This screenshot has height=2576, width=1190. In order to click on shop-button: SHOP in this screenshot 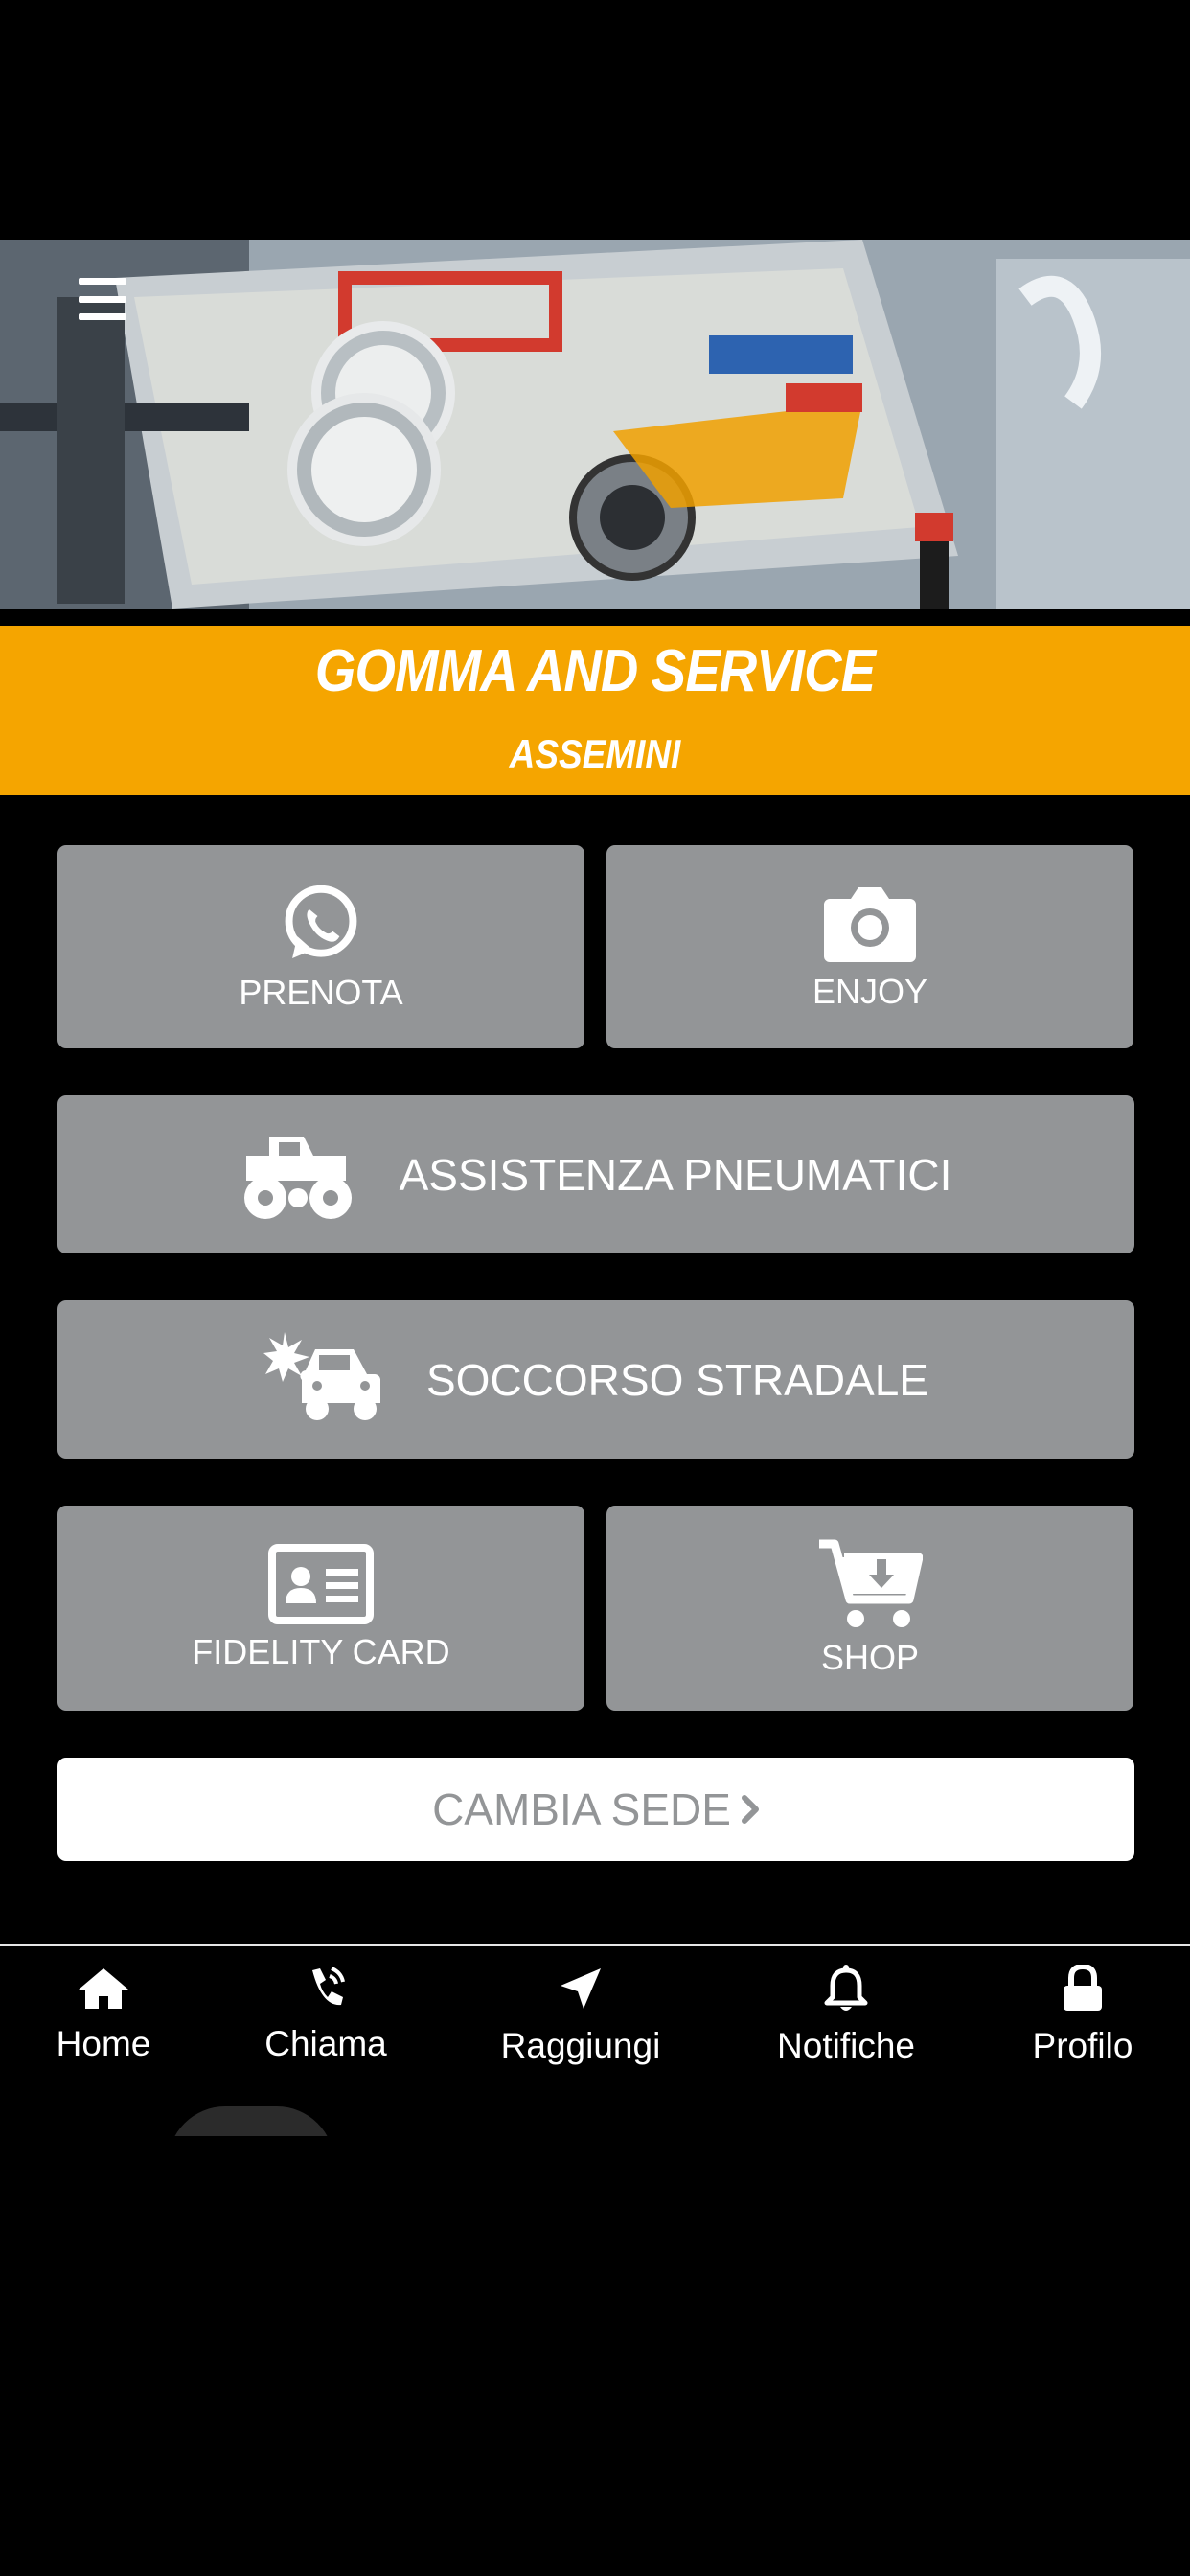, I will do `click(870, 1608)`.